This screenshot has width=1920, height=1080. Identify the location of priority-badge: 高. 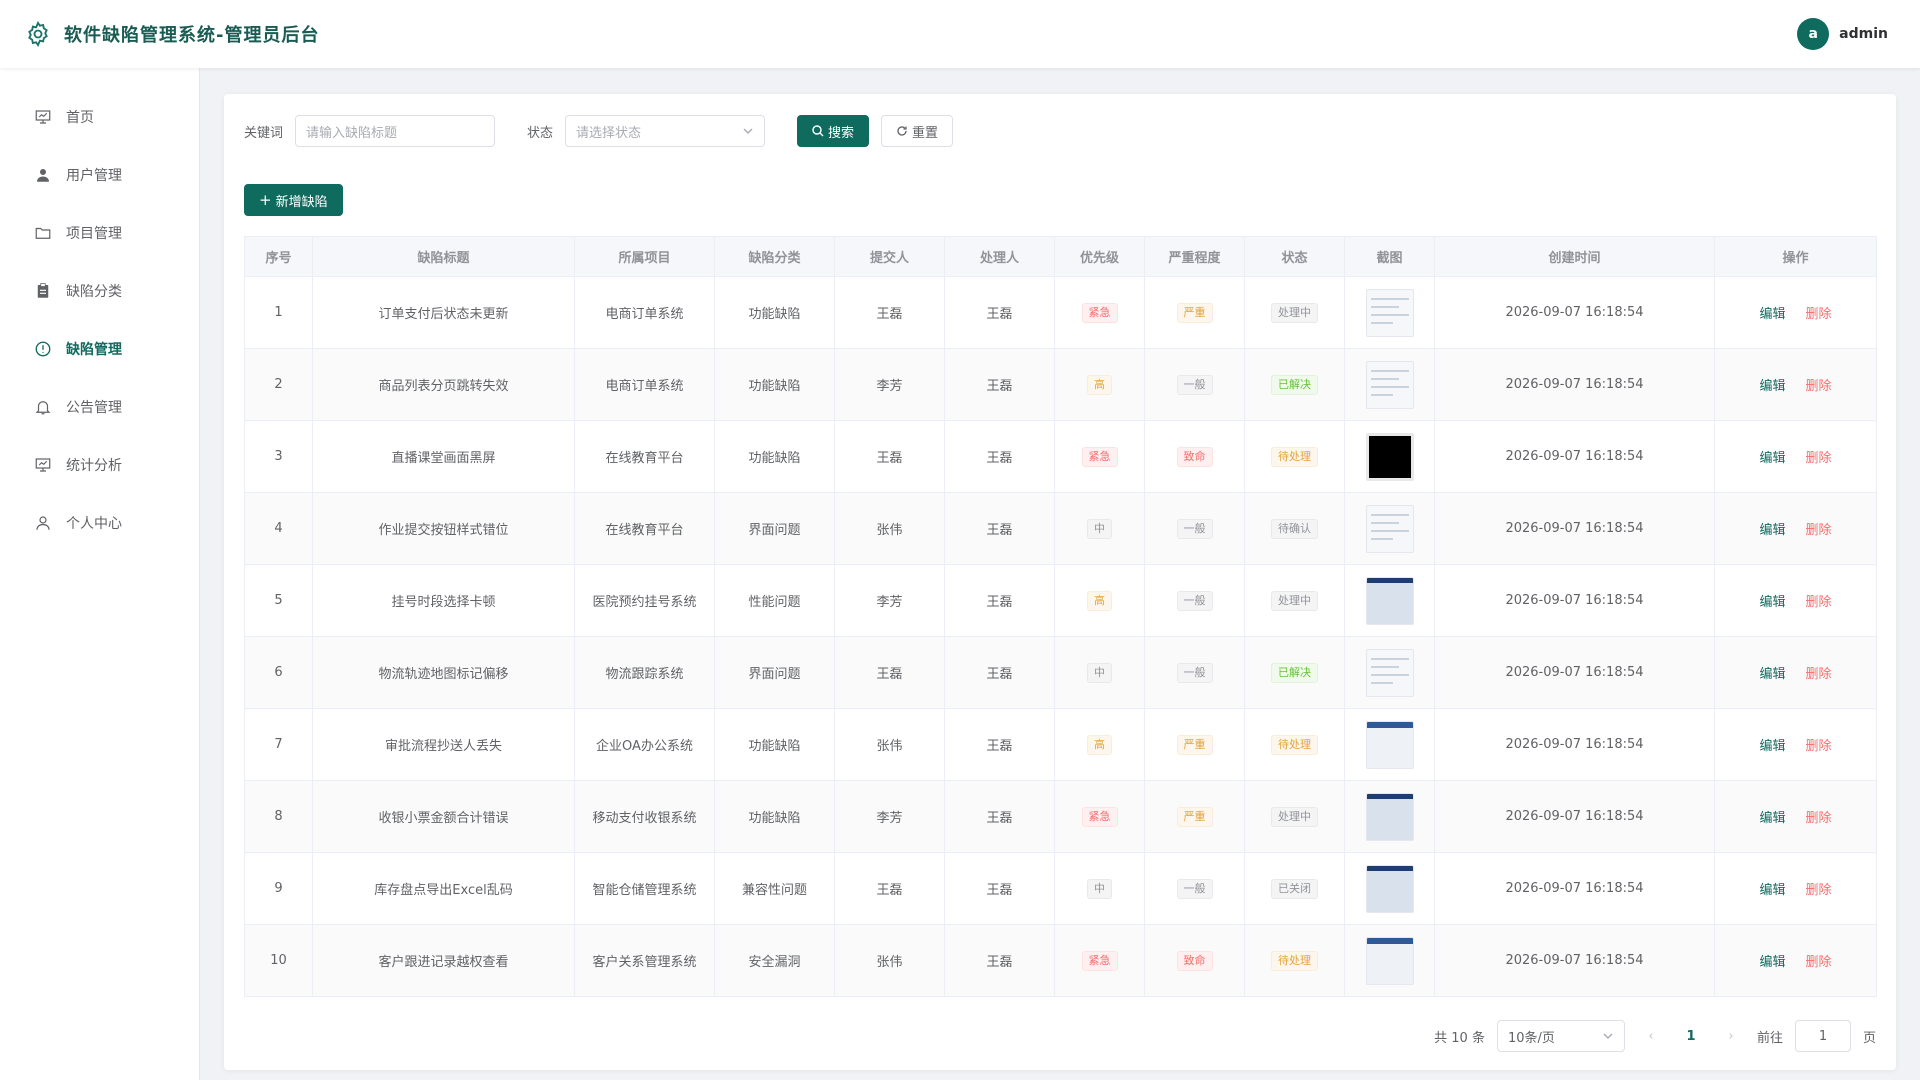
(1099, 600).